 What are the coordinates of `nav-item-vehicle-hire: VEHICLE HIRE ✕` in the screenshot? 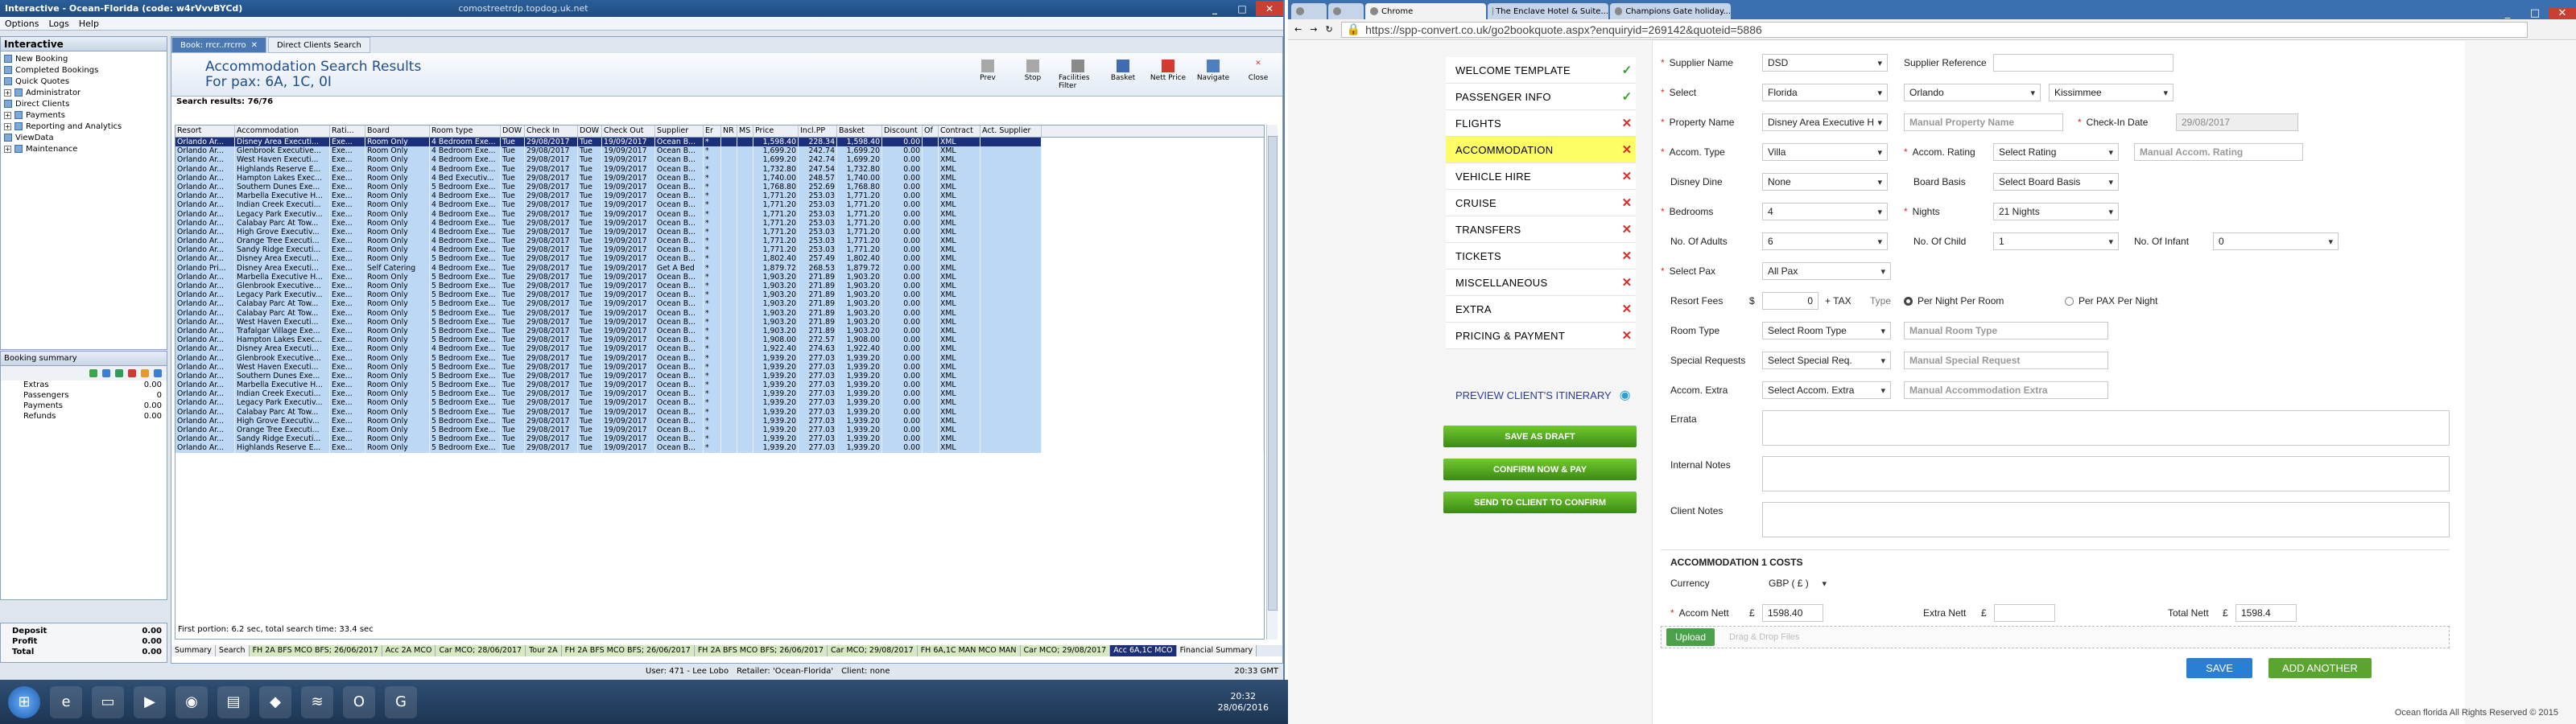 It's located at (1541, 176).